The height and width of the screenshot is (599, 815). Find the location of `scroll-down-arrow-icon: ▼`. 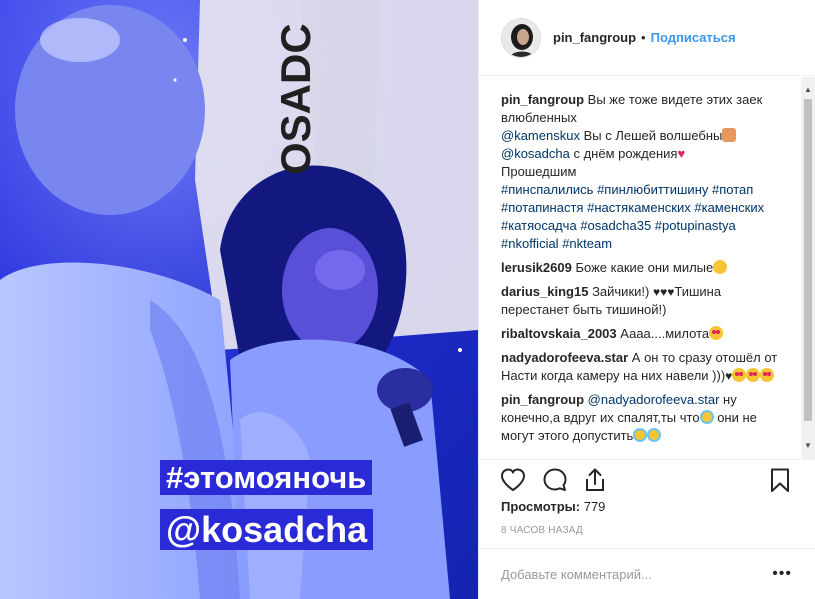

scroll-down-arrow-icon: ▼ is located at coordinates (808, 446).